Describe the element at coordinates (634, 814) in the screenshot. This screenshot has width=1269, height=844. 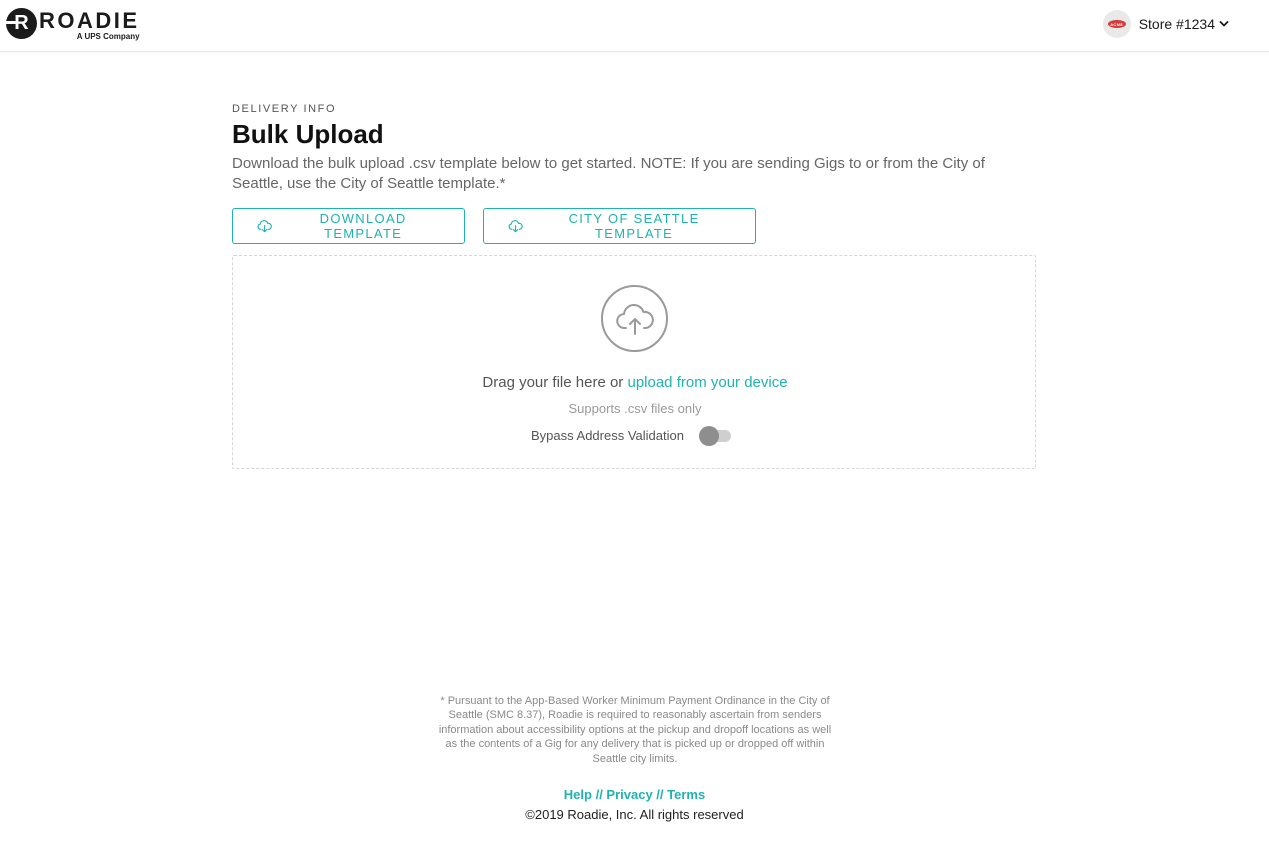
I see `copyright: ©2019 Roadie, Inc. All rights reserved` at that location.